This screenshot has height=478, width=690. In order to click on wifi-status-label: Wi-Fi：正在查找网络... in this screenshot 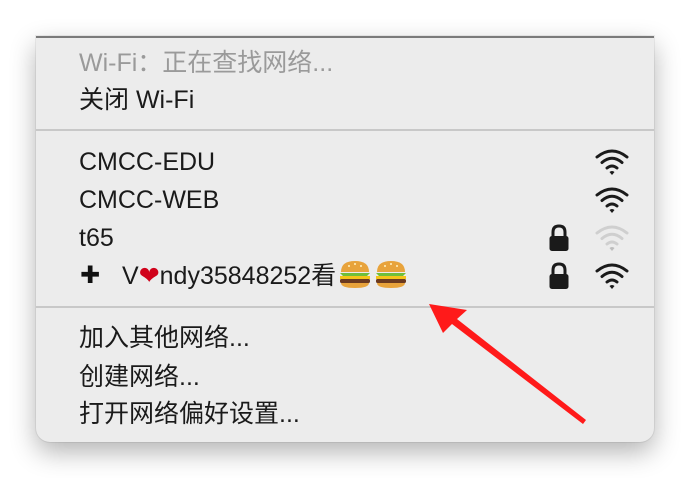, I will do `click(206, 63)`.